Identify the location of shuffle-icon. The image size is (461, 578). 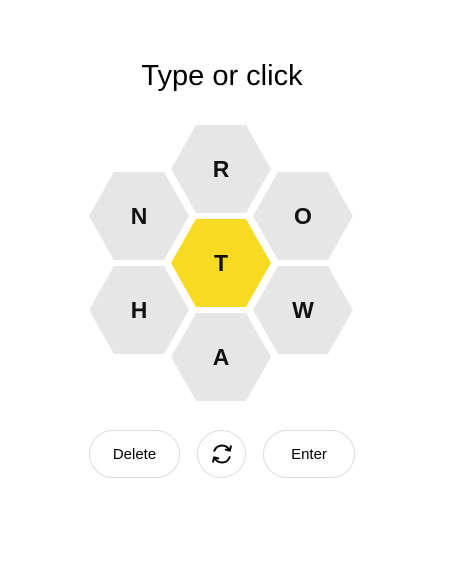
(221, 454).